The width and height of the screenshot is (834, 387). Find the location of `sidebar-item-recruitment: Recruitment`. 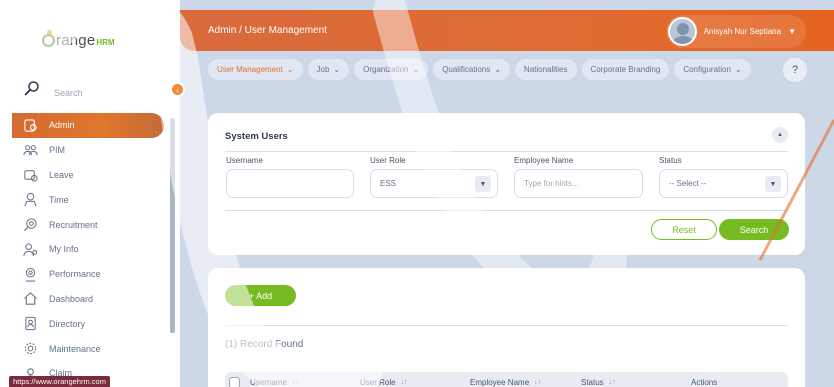

sidebar-item-recruitment: Recruitment is located at coordinates (88, 224).